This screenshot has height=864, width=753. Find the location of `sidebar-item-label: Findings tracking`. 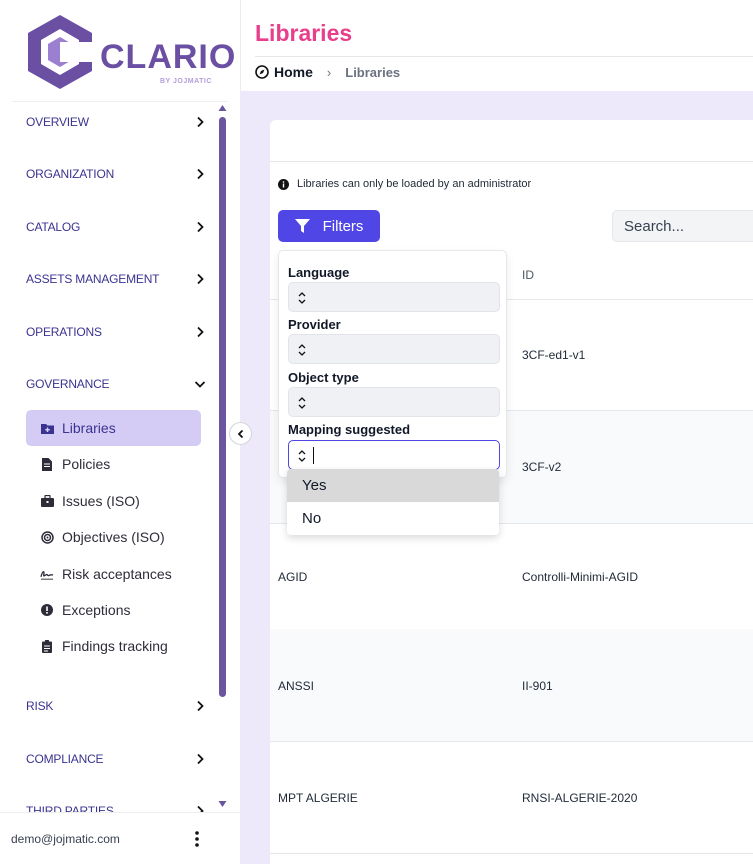

sidebar-item-label: Findings tracking is located at coordinates (115, 646).